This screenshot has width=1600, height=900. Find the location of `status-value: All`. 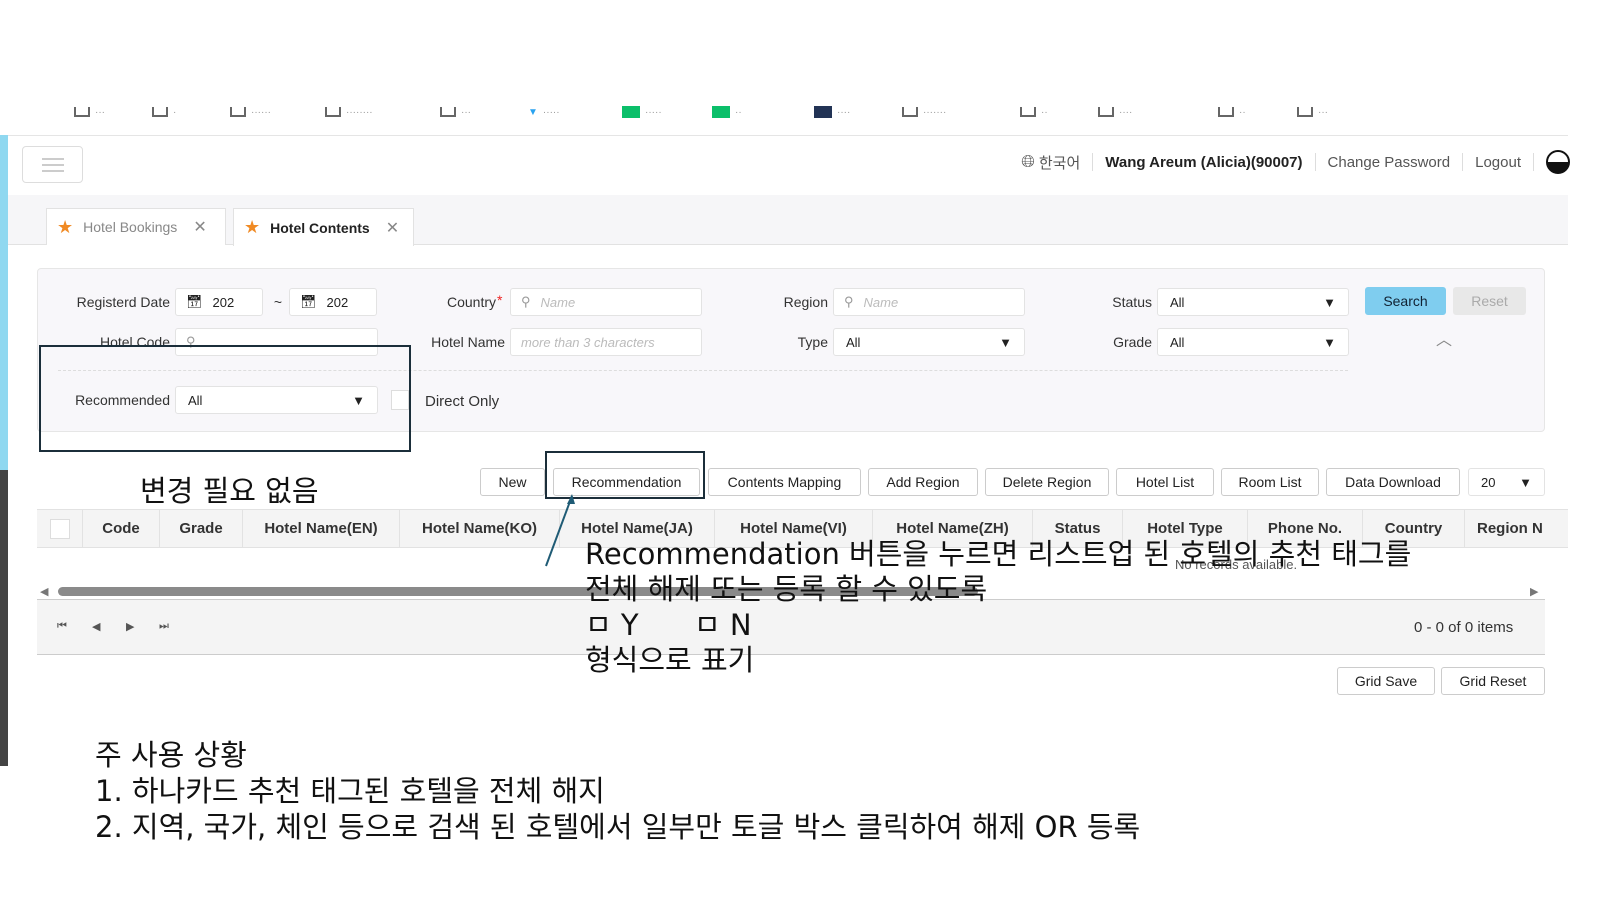

status-value: All is located at coordinates (1177, 302).